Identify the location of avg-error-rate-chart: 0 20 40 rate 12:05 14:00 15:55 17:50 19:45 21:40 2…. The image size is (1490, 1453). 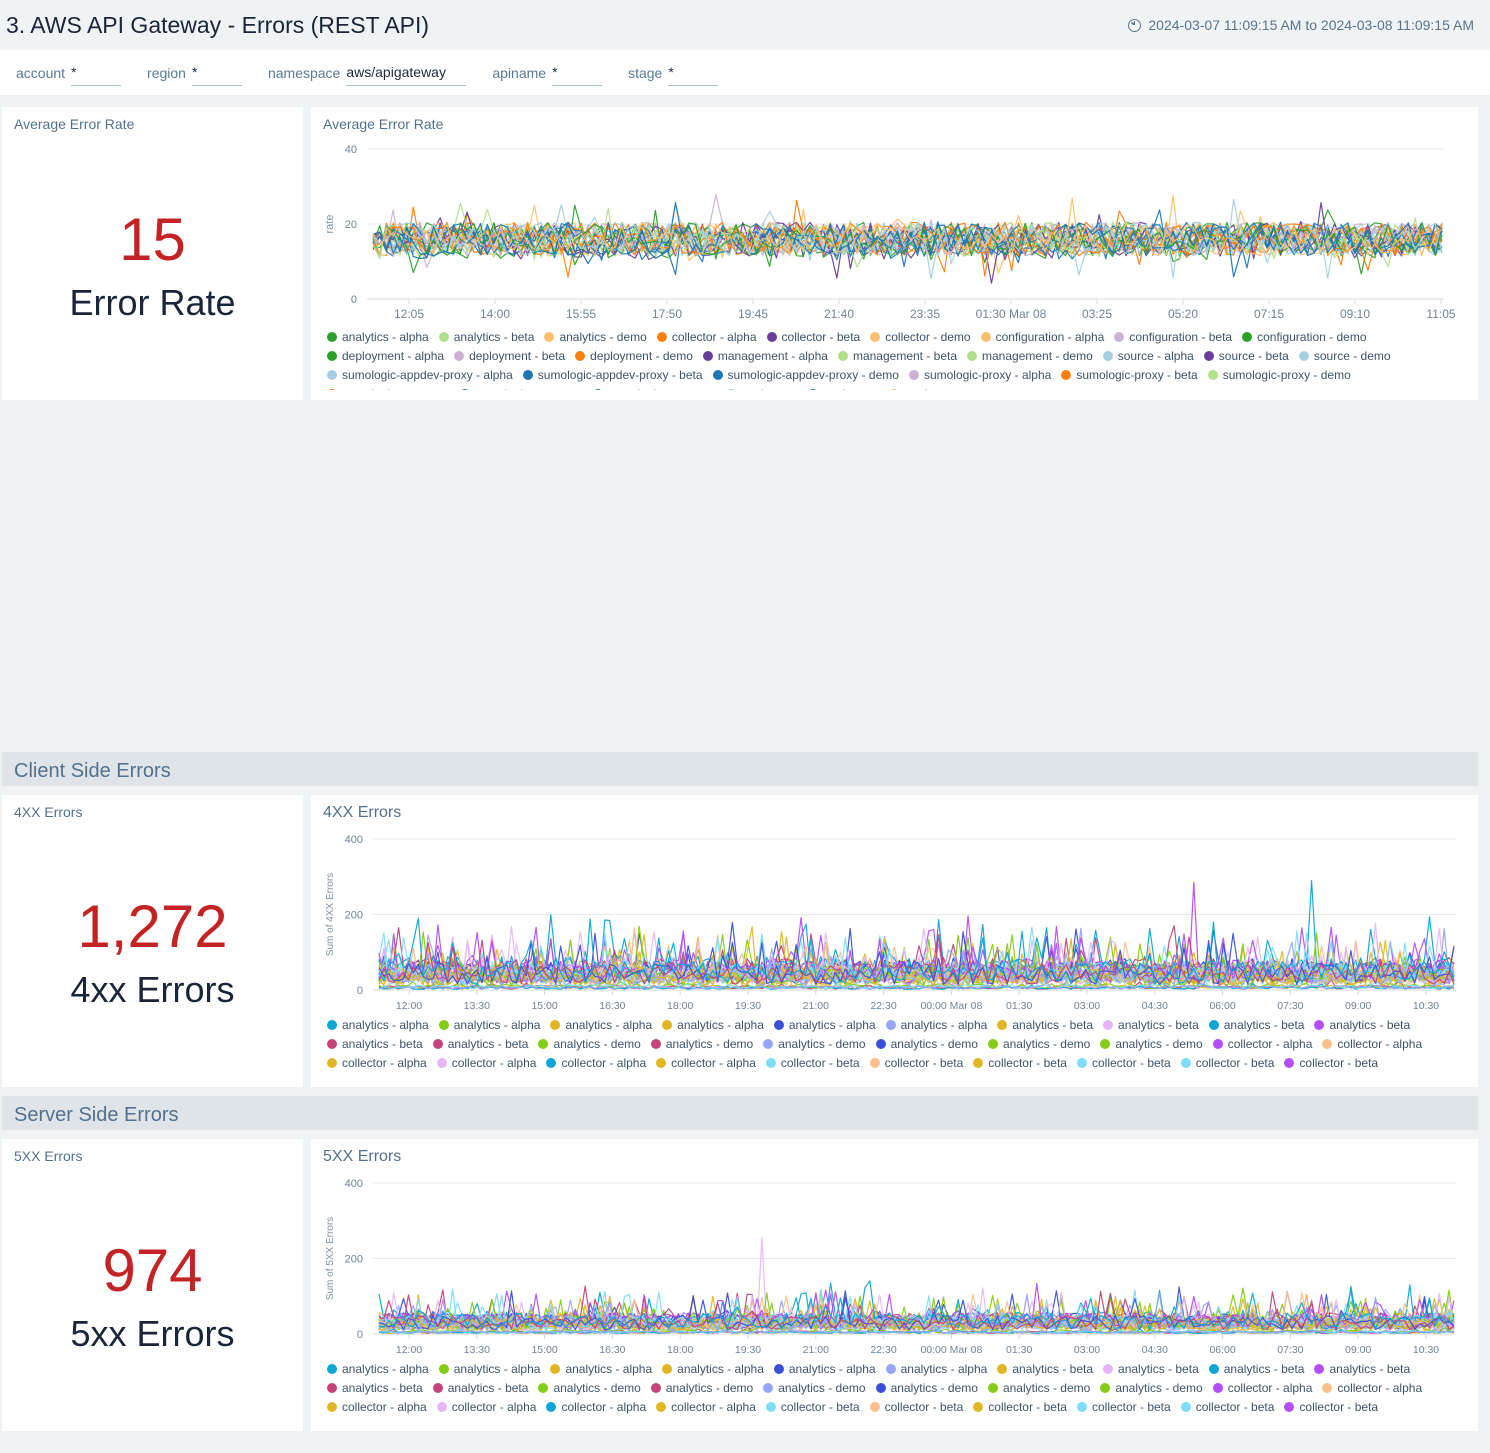
(894, 247).